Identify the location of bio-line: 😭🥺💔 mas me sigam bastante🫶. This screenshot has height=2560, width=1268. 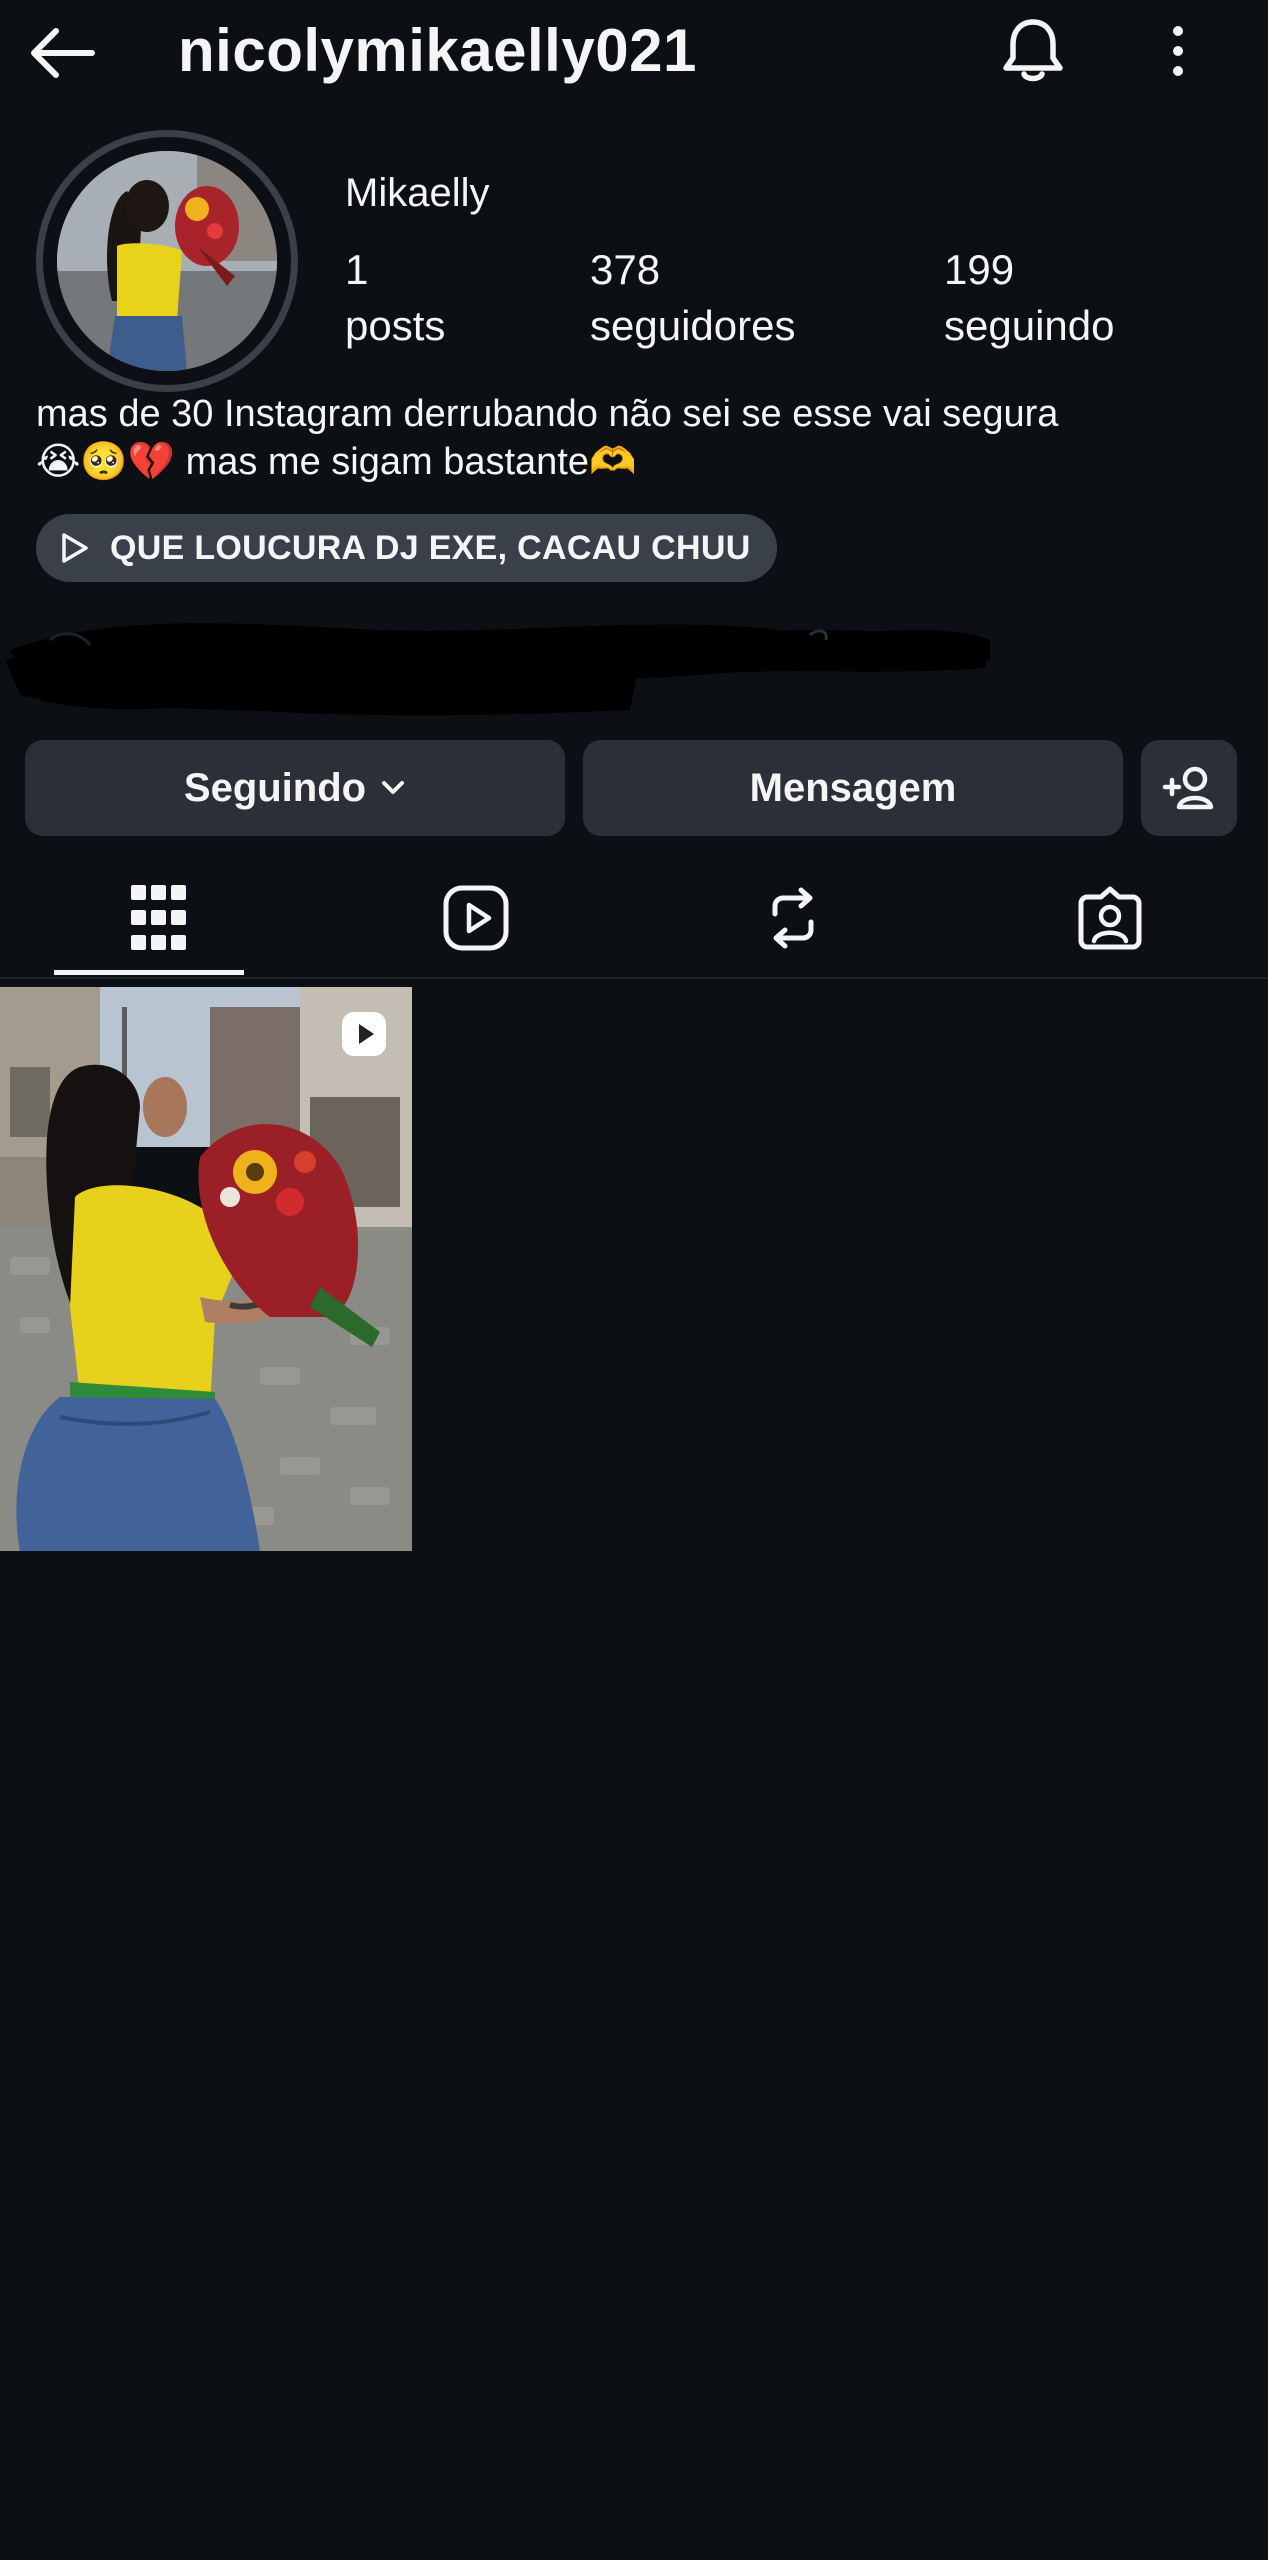
(336, 462).